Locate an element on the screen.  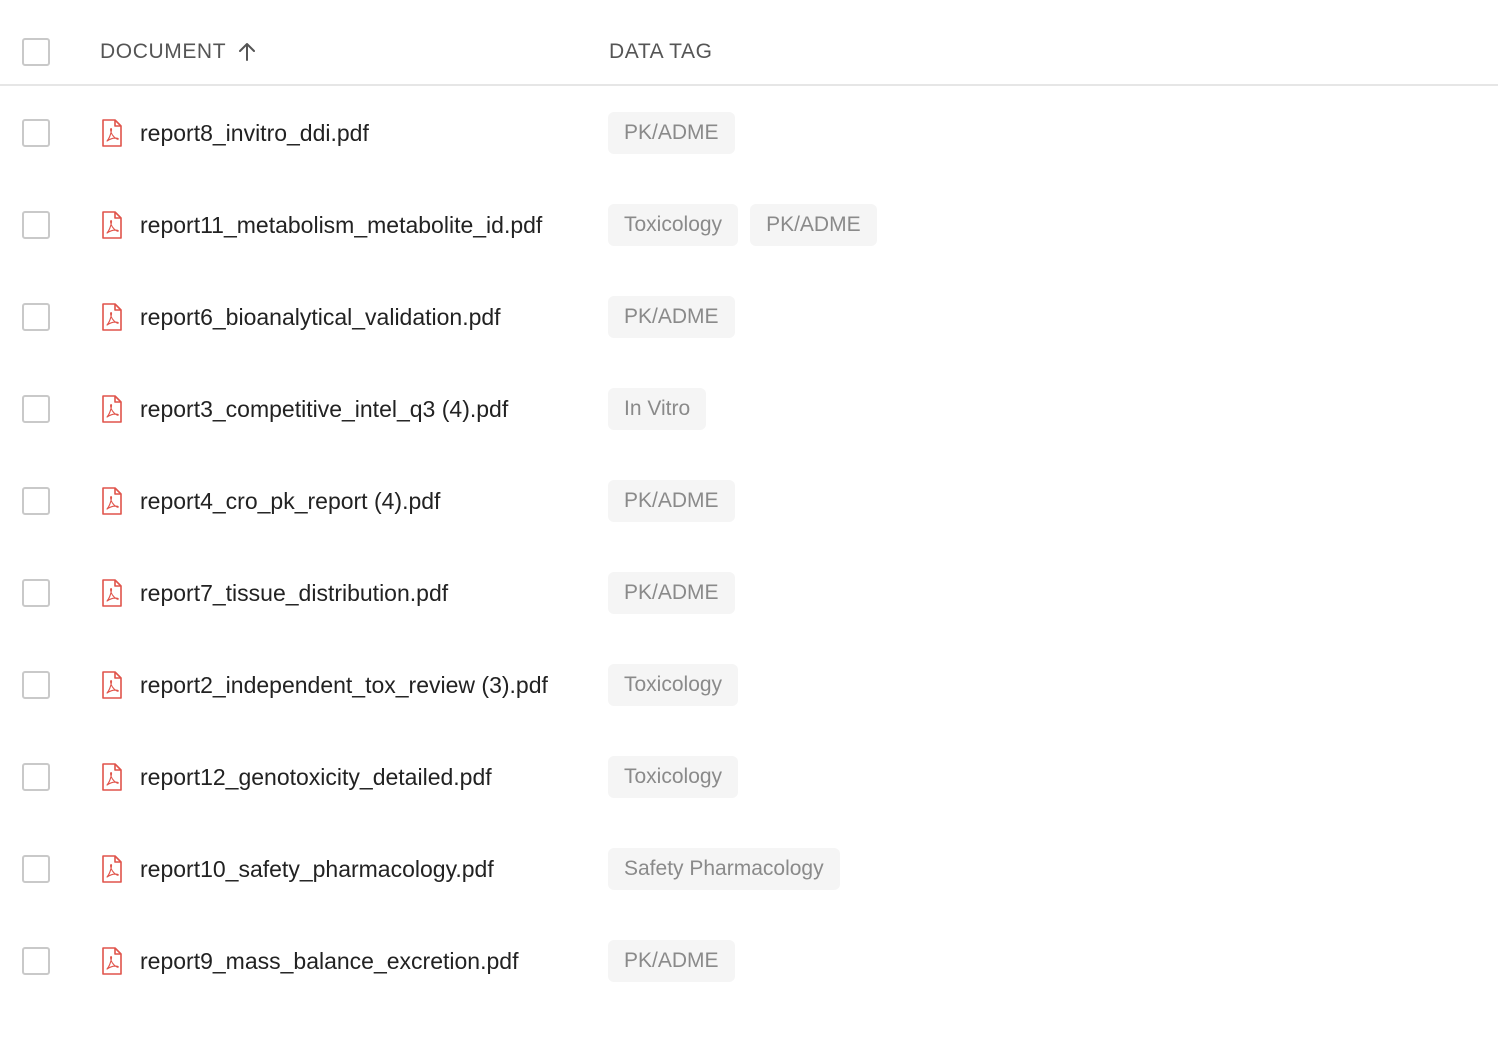
document-name-link: report12_genotoxicity_detailed.pdf is located at coordinates (316, 777).